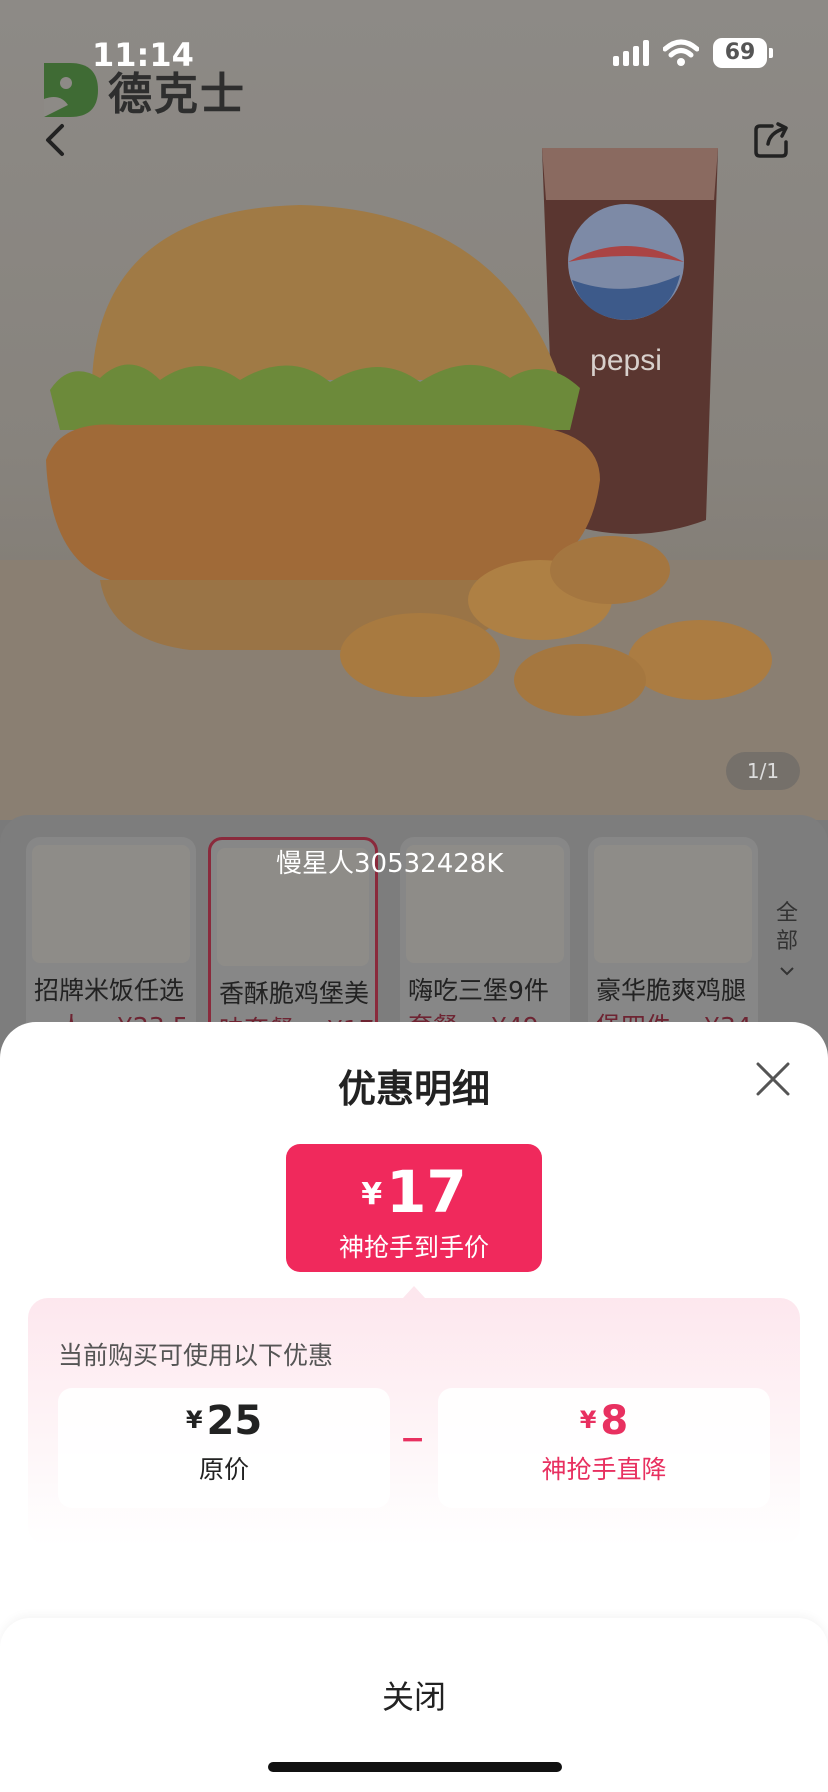 The height and width of the screenshot is (1792, 828). What do you see at coordinates (143, 55) in the screenshot?
I see `status-time: 11:14` at bounding box center [143, 55].